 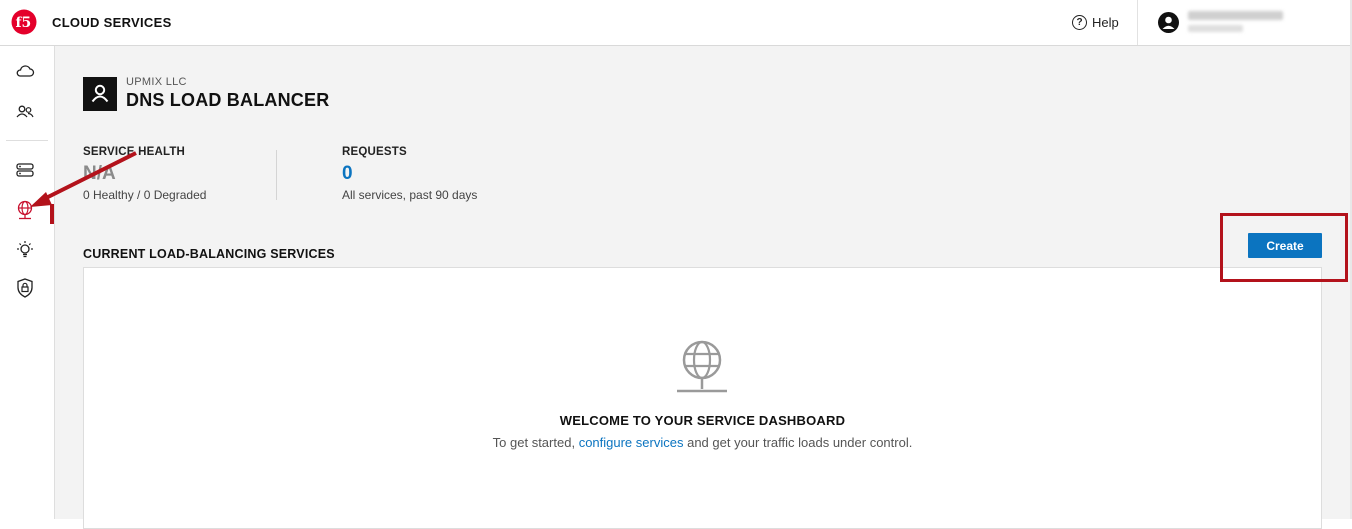 I want to click on create-highlight-box, so click(x=1284, y=247).